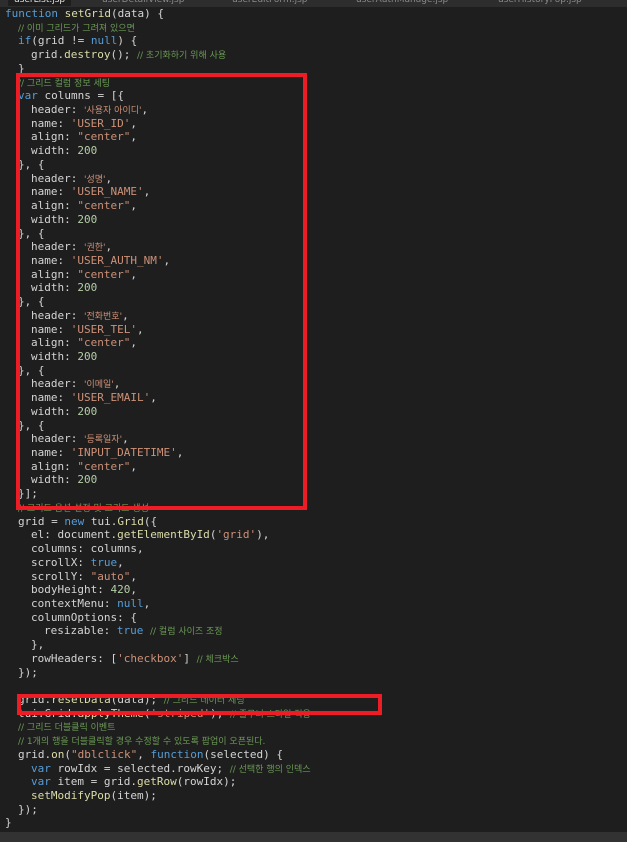 This screenshot has width=627, height=842. What do you see at coordinates (58, 247) in the screenshot?
I see `code-line: header: '권한',` at bounding box center [58, 247].